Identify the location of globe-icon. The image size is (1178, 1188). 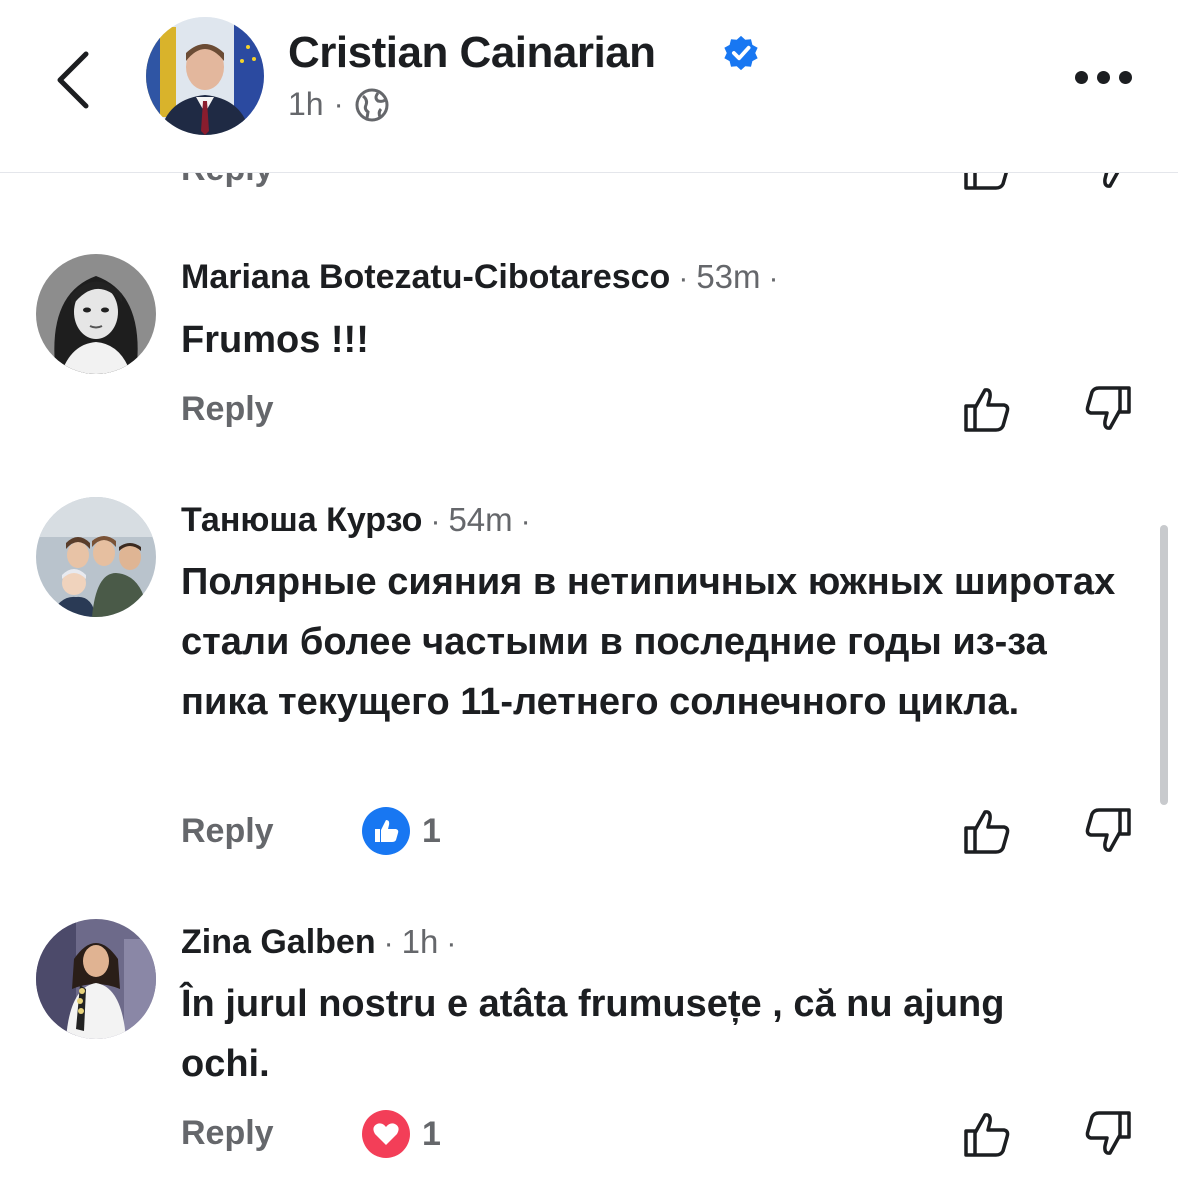
(372, 104).